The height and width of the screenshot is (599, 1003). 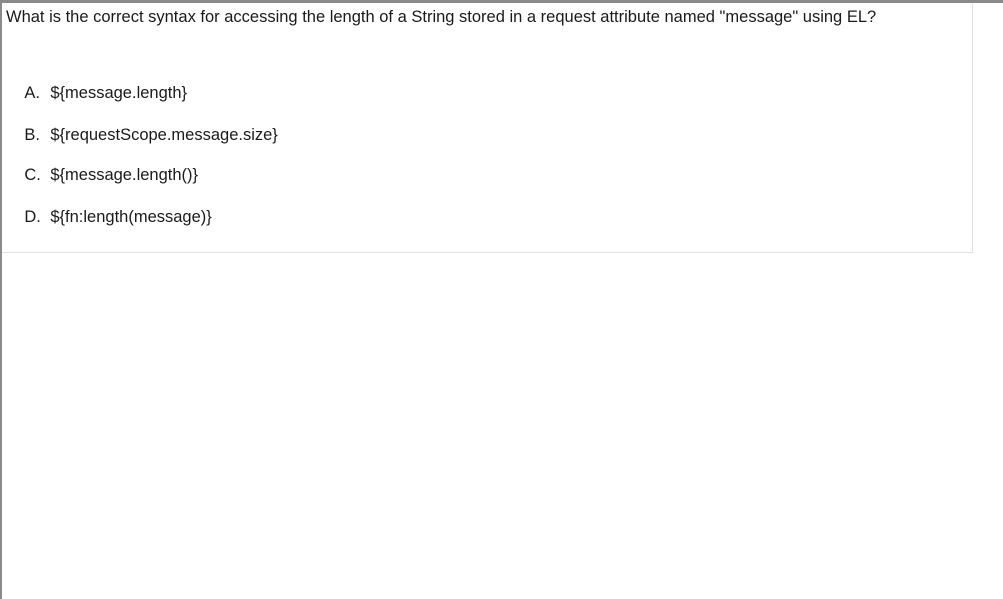 I want to click on option-text: ${requestScope.message.size}, so click(x=164, y=135).